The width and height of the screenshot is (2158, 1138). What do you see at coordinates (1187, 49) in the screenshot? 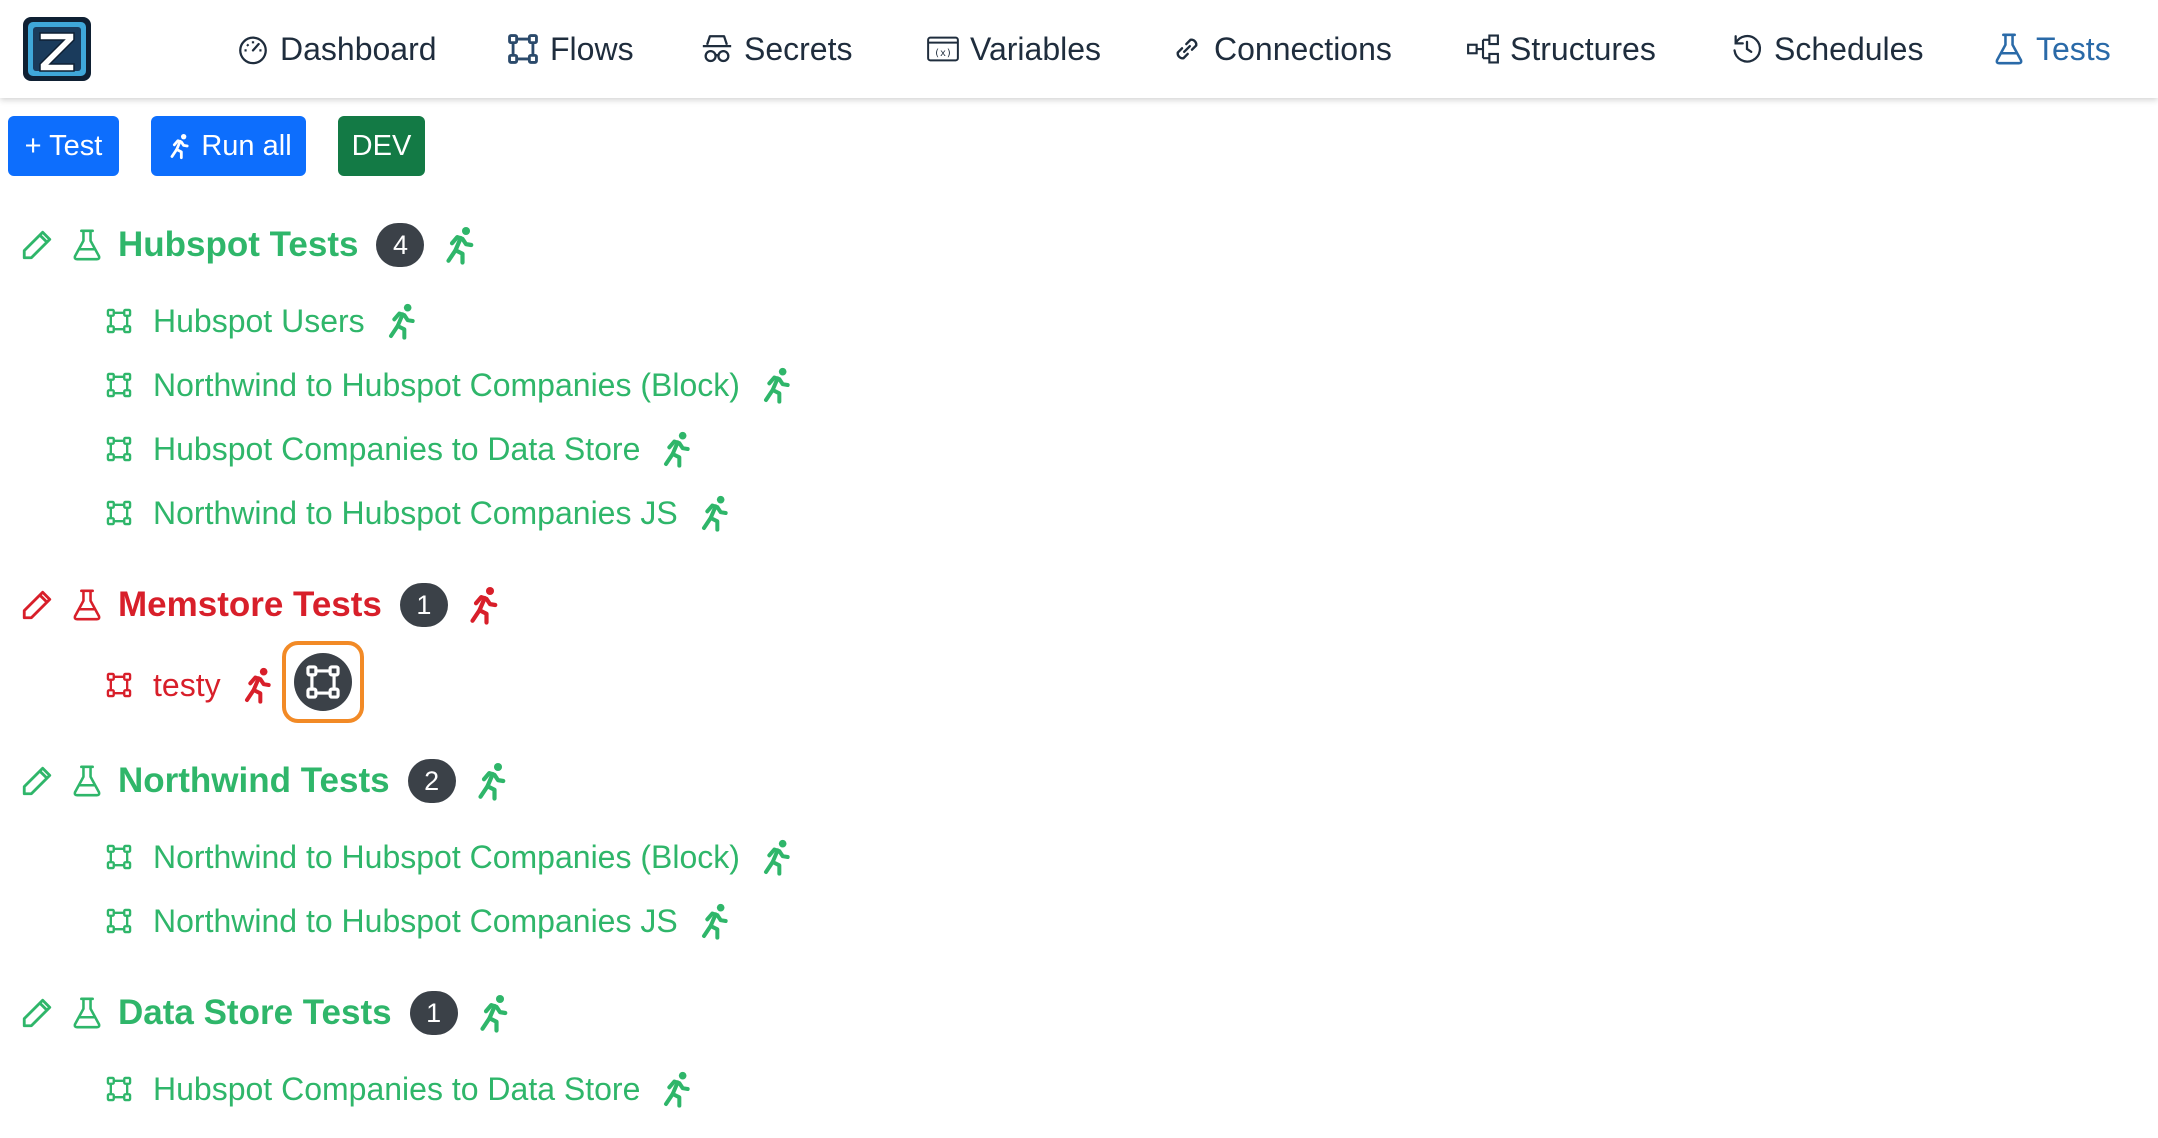
I see `link-icon` at bounding box center [1187, 49].